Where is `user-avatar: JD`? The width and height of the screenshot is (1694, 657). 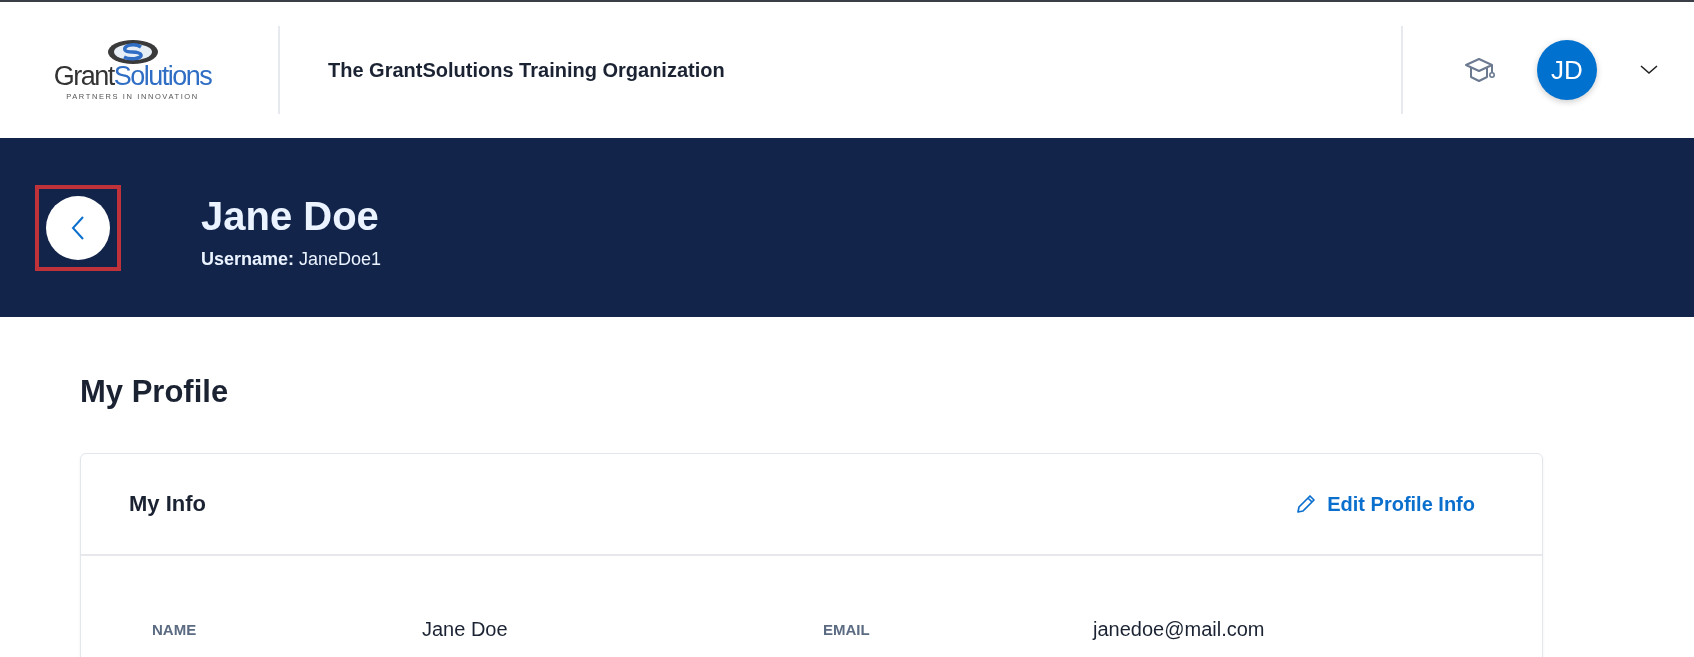 user-avatar: JD is located at coordinates (1567, 70).